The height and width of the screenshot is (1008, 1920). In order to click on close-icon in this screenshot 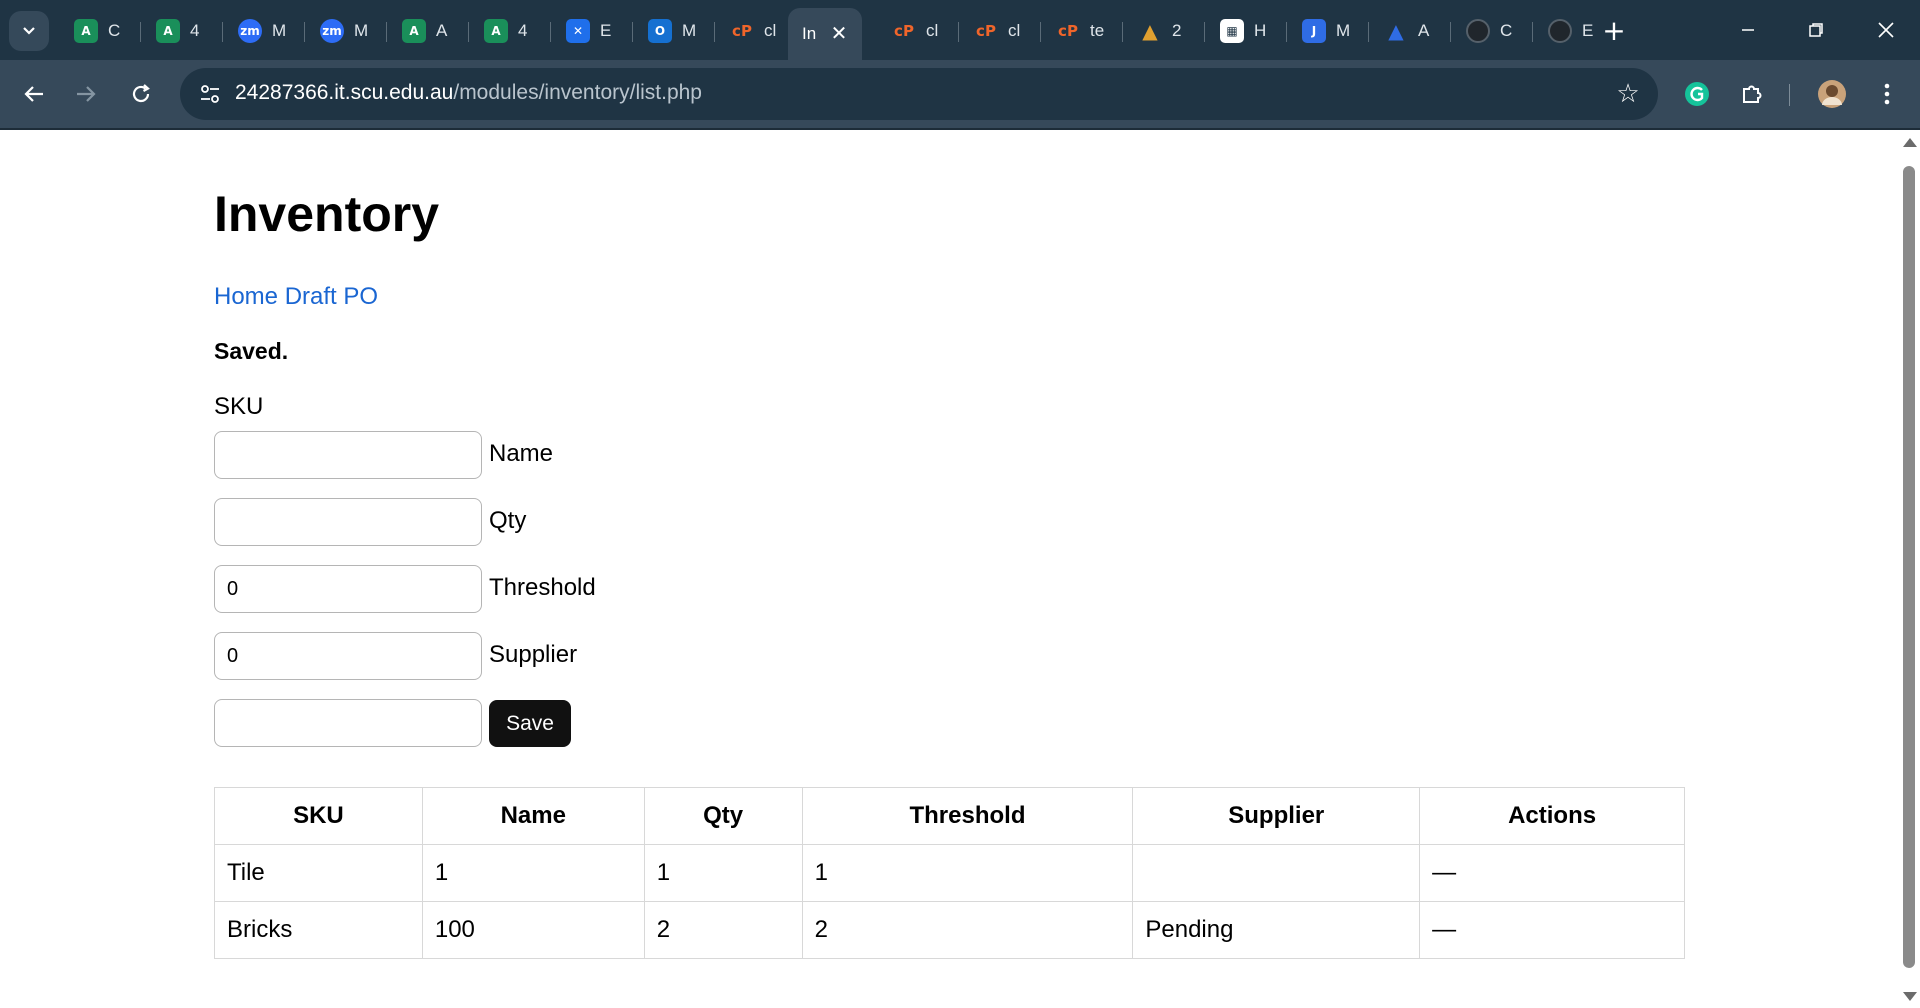, I will do `click(1886, 30)`.